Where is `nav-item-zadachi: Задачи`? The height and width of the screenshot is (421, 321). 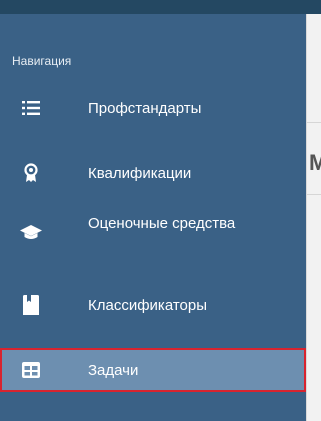 nav-item-zadachi: Задачи is located at coordinates (153, 370).